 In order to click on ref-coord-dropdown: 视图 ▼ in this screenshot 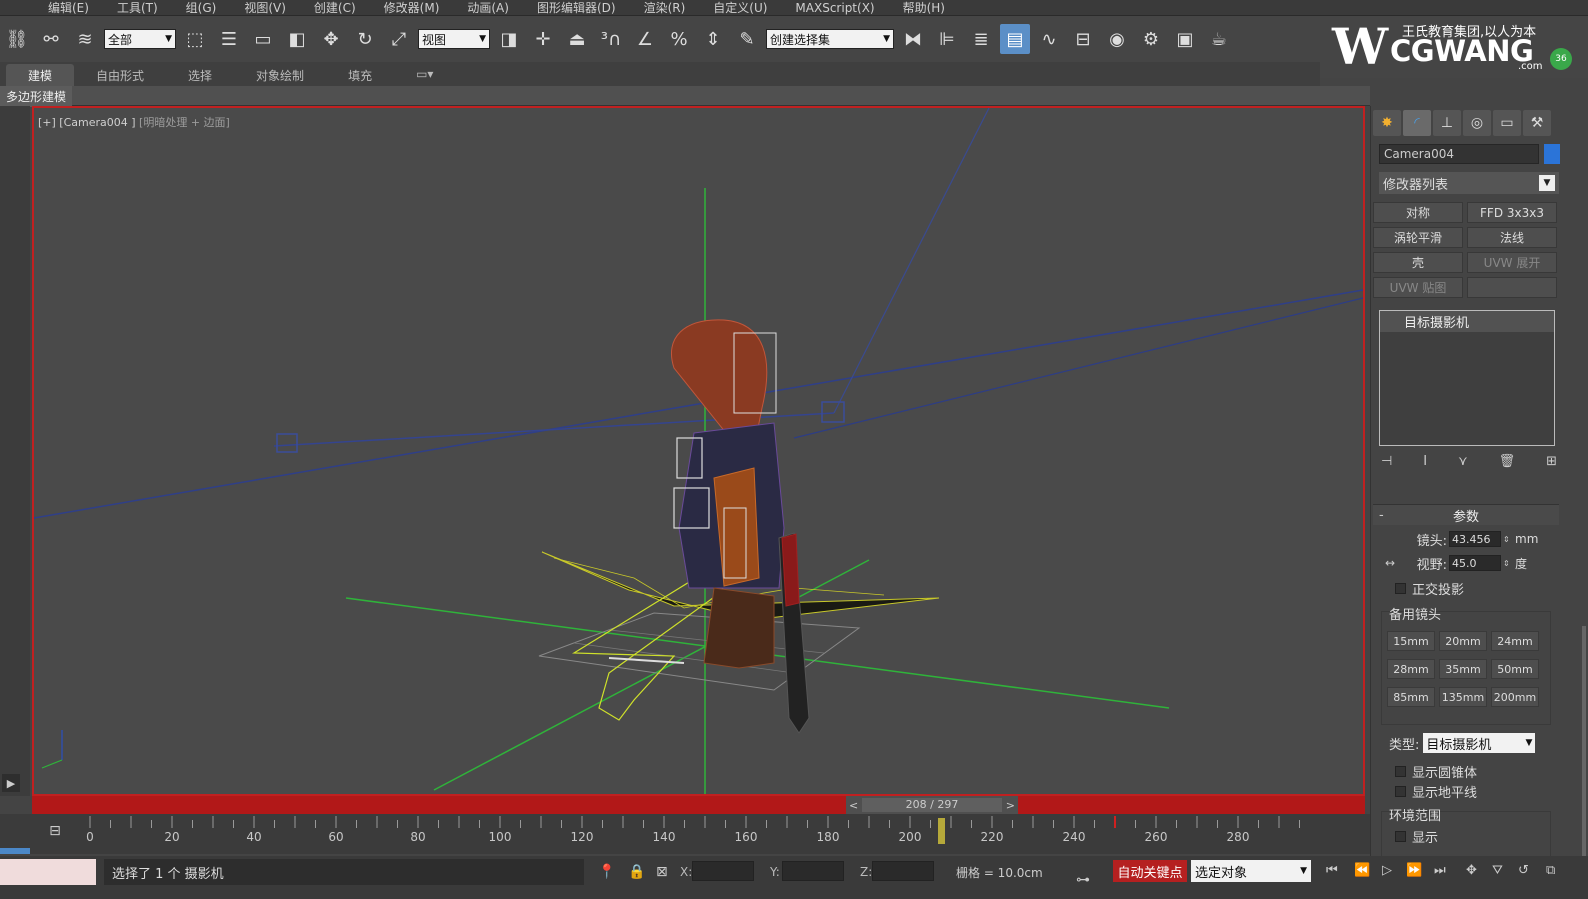, I will do `click(454, 39)`.